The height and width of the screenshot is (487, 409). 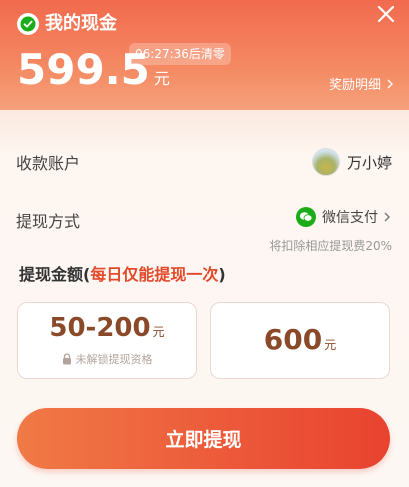 I want to click on account-label: 收款账户, so click(x=48, y=163).